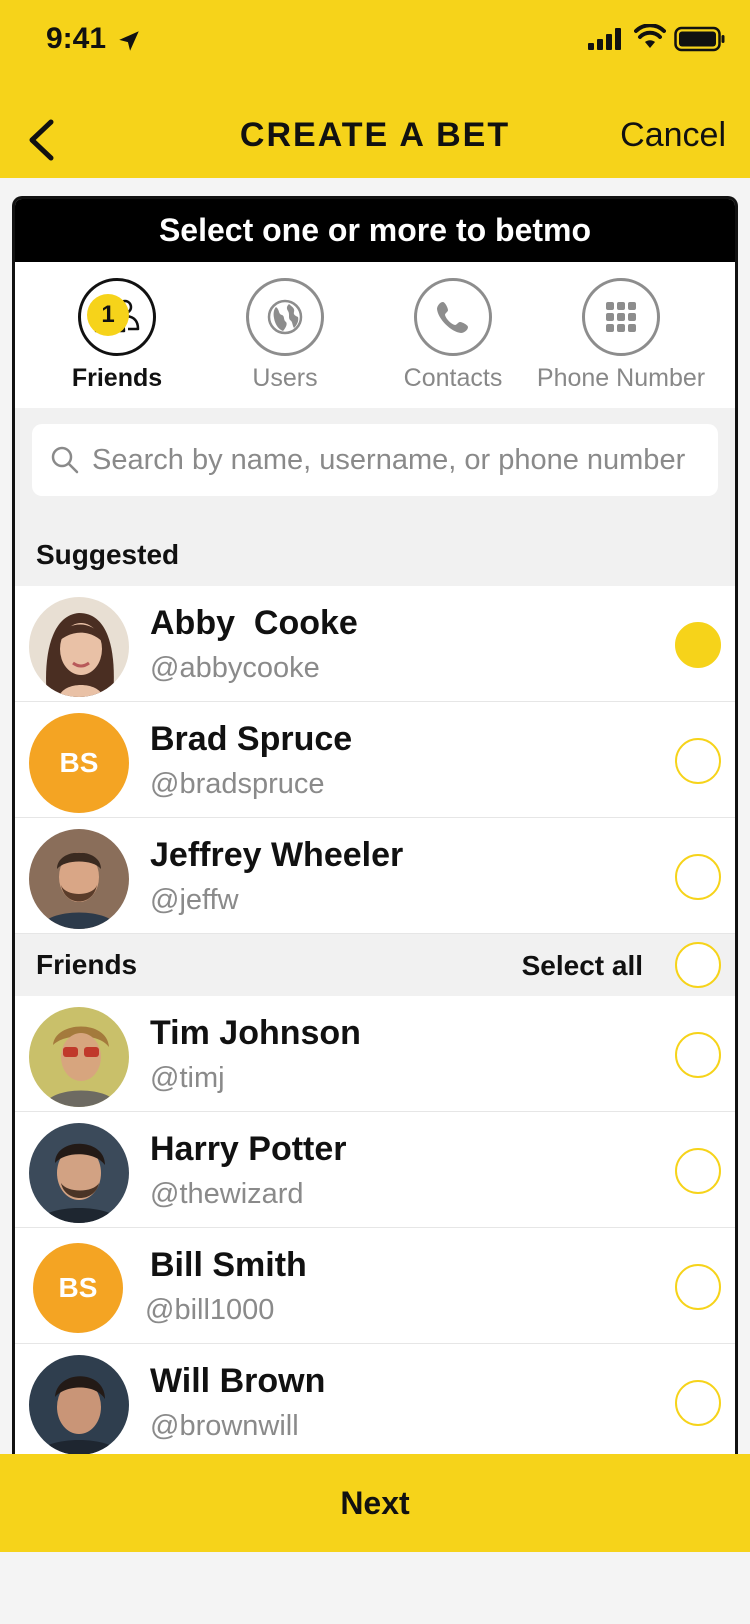  What do you see at coordinates (650, 36) in the screenshot?
I see `wifi-icon` at bounding box center [650, 36].